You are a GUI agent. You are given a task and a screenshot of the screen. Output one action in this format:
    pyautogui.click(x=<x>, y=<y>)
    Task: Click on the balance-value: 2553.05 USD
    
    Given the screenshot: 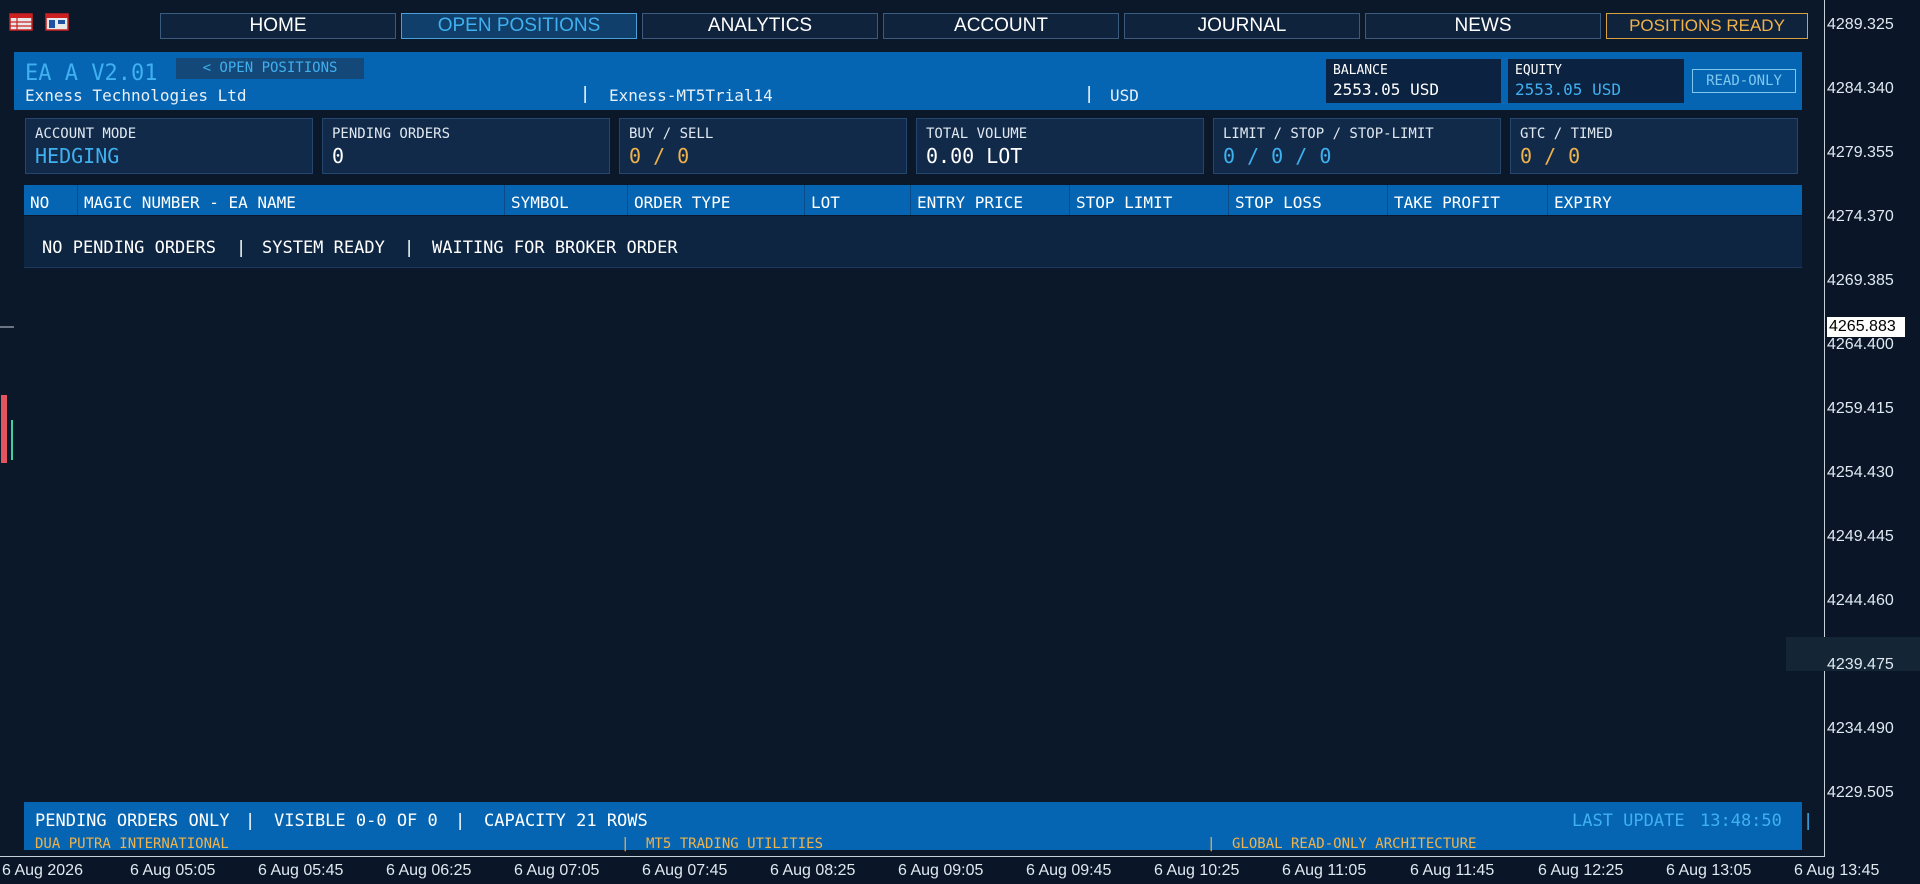 What is the action you would take?
    pyautogui.click(x=1386, y=89)
    